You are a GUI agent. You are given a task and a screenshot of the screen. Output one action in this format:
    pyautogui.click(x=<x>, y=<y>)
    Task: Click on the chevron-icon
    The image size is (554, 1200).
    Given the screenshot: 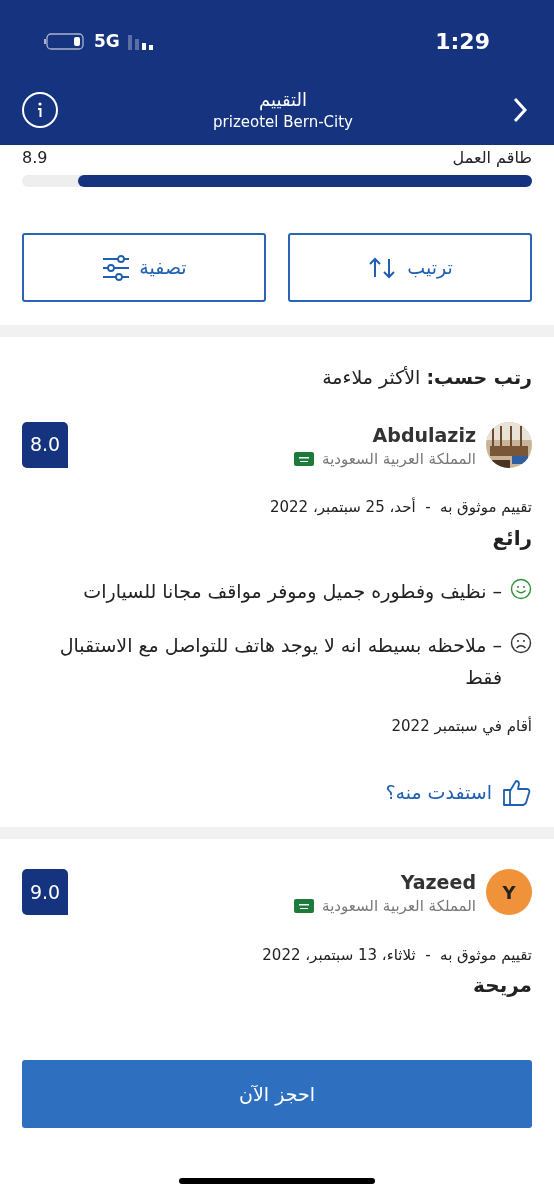 What is the action you would take?
    pyautogui.click(x=520, y=110)
    